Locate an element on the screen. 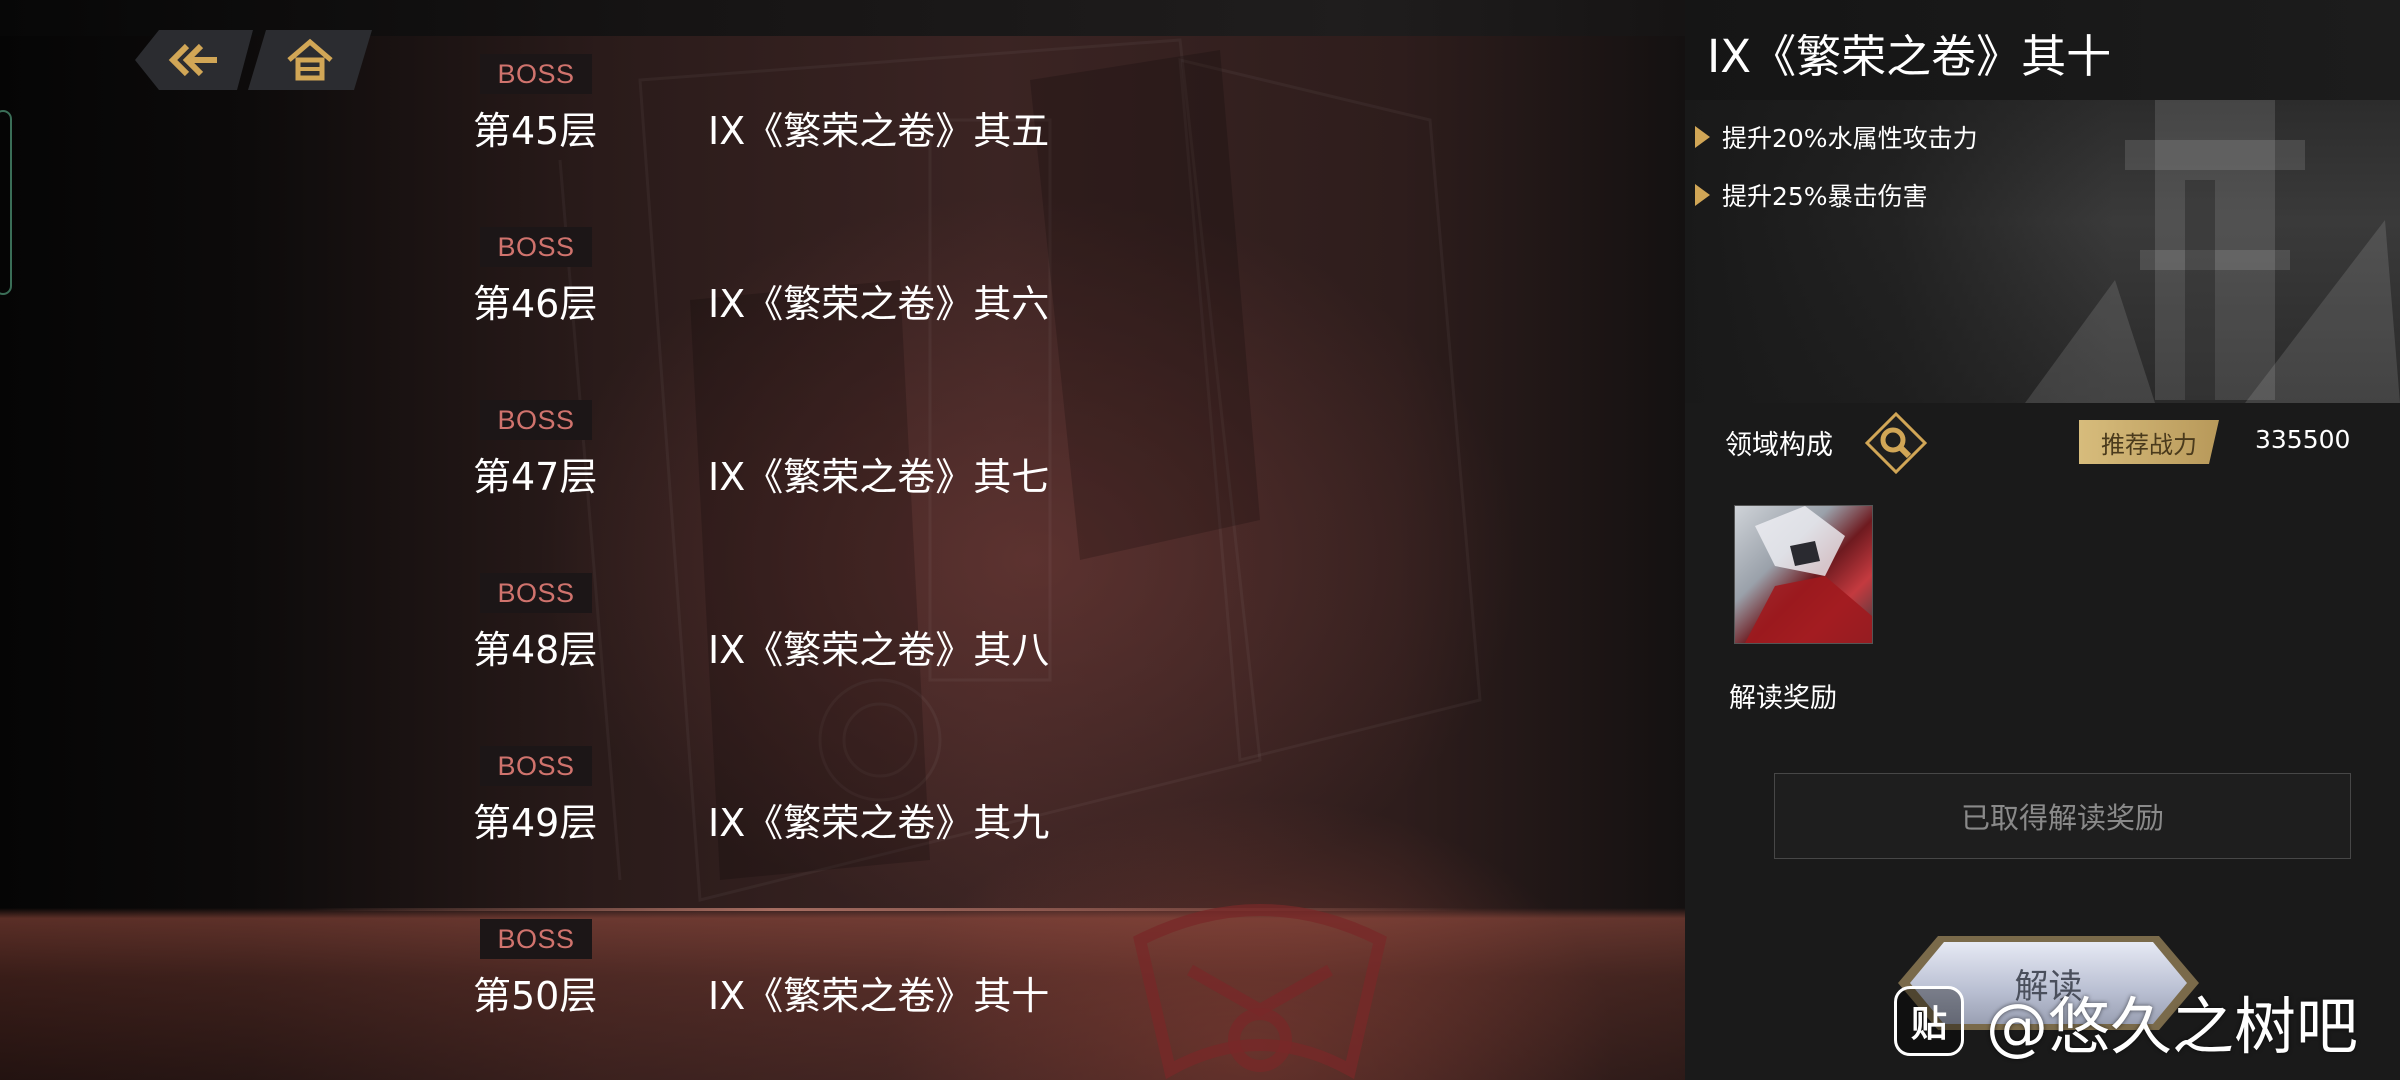 The height and width of the screenshot is (1080, 2400). domain-composition-label: 领域构成 is located at coordinates (1779, 445).